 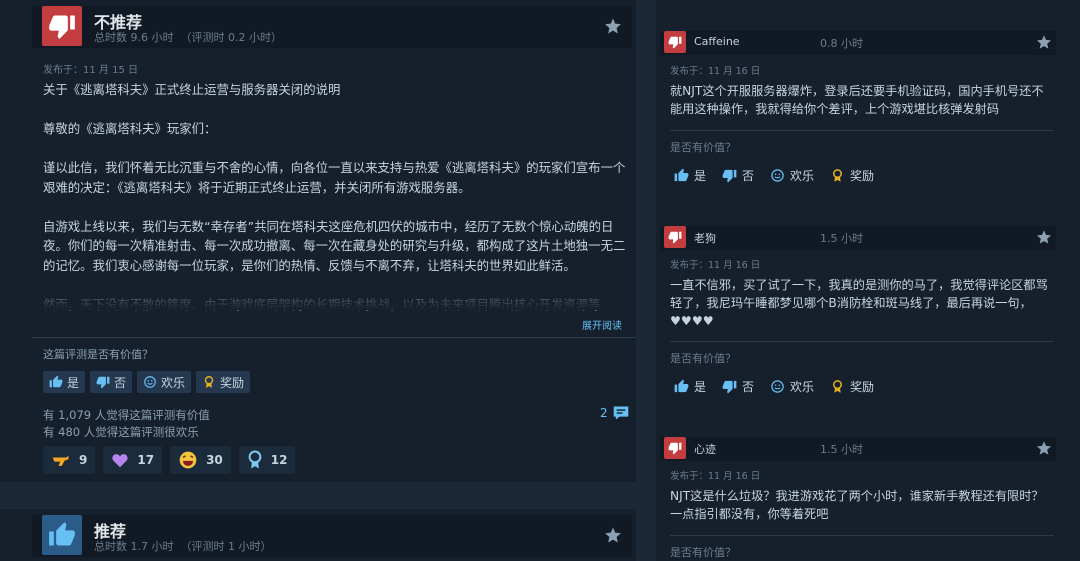 What do you see at coordinates (332, 27) in the screenshot?
I see `review-header: 不推荐 总时数 9.6 小时 （评测时 0.2 小时）` at bounding box center [332, 27].